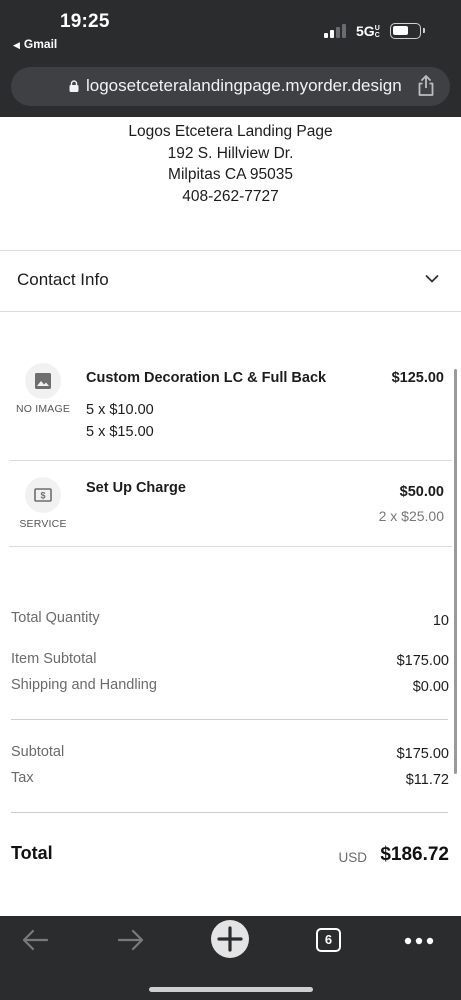 The image size is (461, 1000). What do you see at coordinates (16, 45) in the screenshot?
I see `back-triangle-icon: ◀` at bounding box center [16, 45].